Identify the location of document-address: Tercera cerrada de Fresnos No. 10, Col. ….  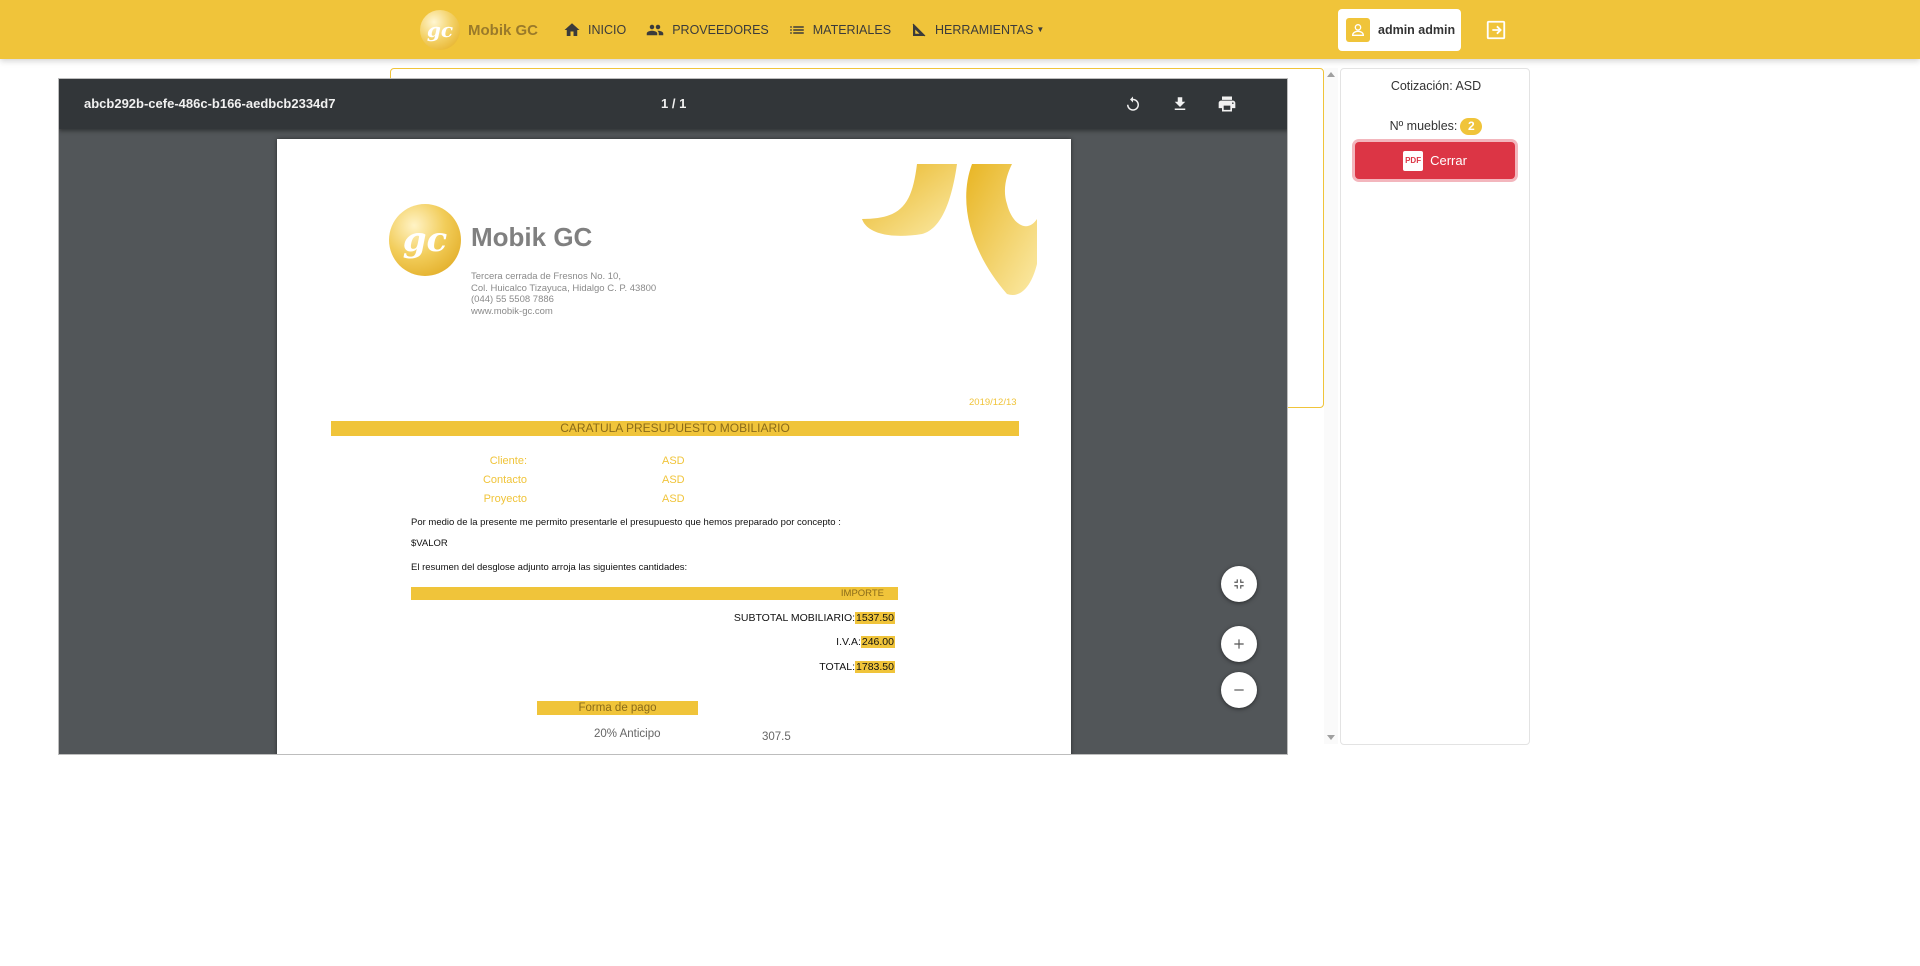
(563, 294).